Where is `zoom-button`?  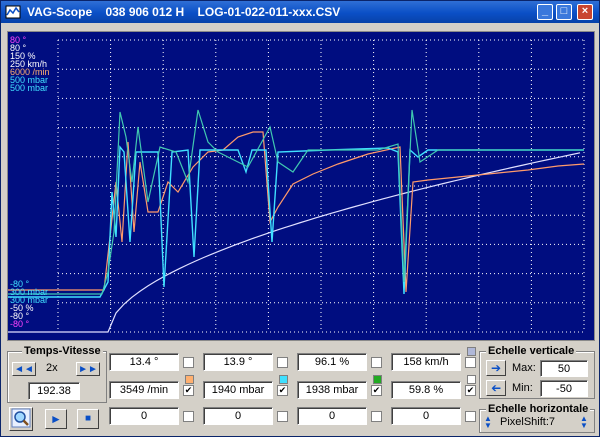 zoom-button is located at coordinates (21, 419).